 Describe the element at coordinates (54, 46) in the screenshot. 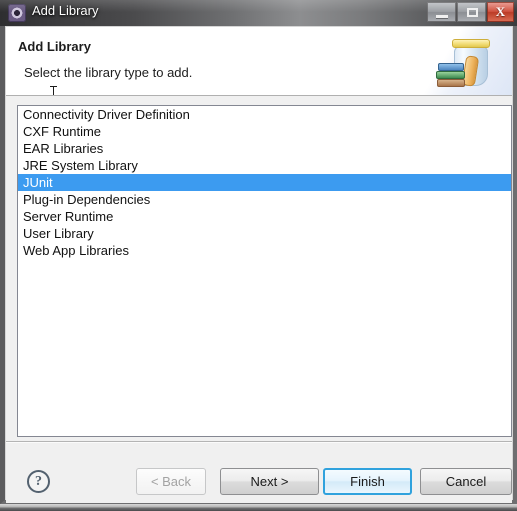

I see `page-title: Add Library` at that location.